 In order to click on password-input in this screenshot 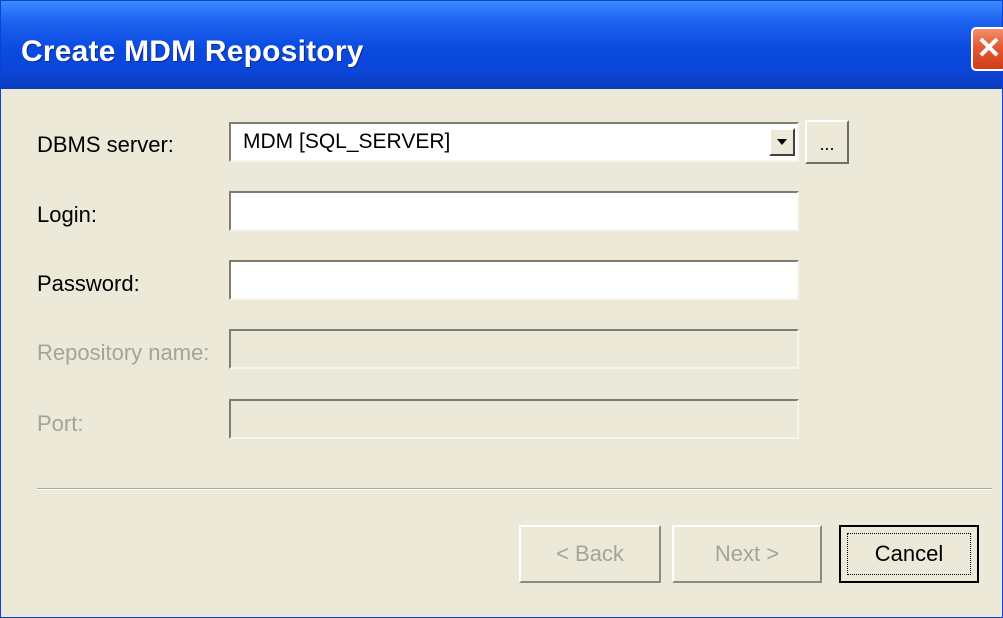, I will do `click(514, 280)`.